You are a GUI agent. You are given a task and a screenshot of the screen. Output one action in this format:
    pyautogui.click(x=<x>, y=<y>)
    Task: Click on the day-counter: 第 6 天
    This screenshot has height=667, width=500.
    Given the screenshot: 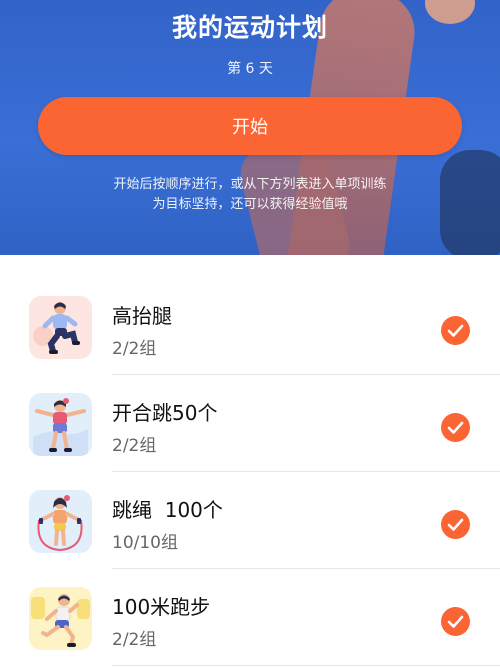 What is the action you would take?
    pyautogui.click(x=250, y=69)
    